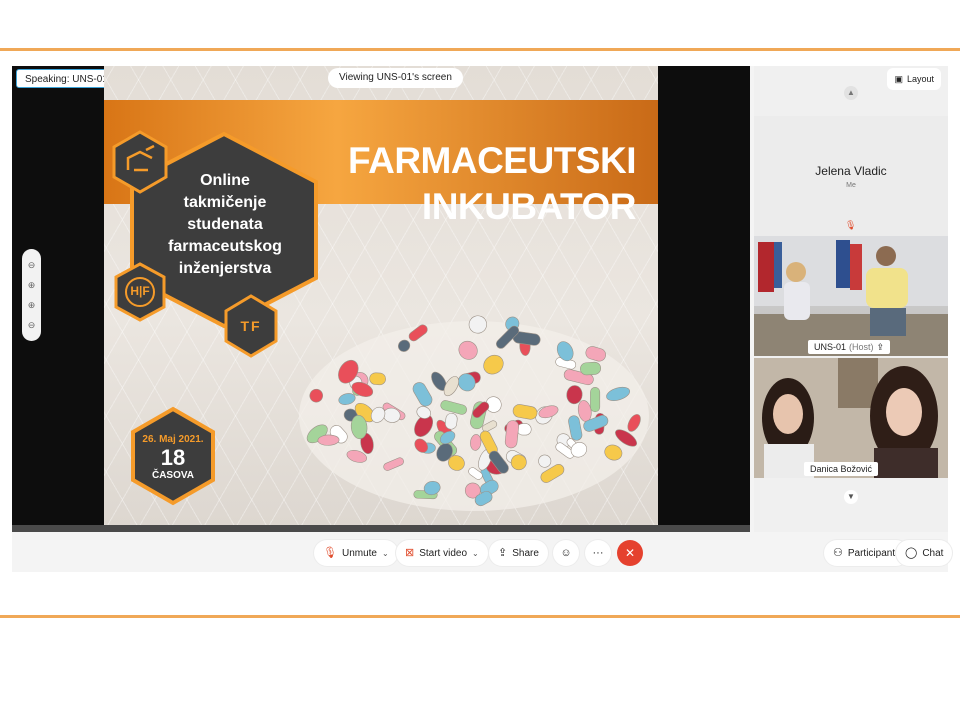 The width and height of the screenshot is (960, 720). Describe the element at coordinates (480, 49) in the screenshot. I see `slide-top-rule` at that location.